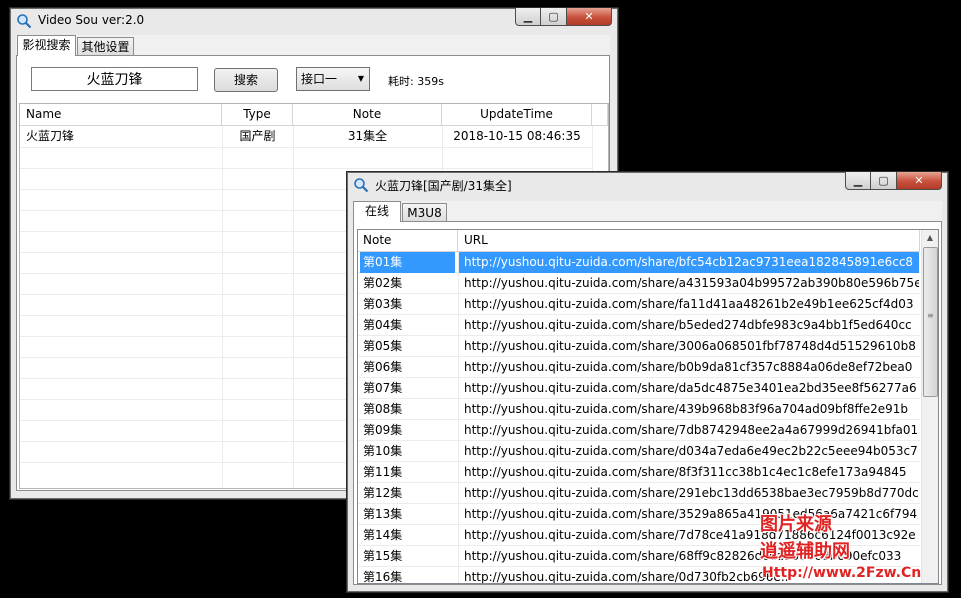 The image size is (961, 598). What do you see at coordinates (647, 185) in the screenshot?
I see `detail-titlebar: 火蓝刀锋[国产剧/31集全] ▁ ▢ ✕` at bounding box center [647, 185].